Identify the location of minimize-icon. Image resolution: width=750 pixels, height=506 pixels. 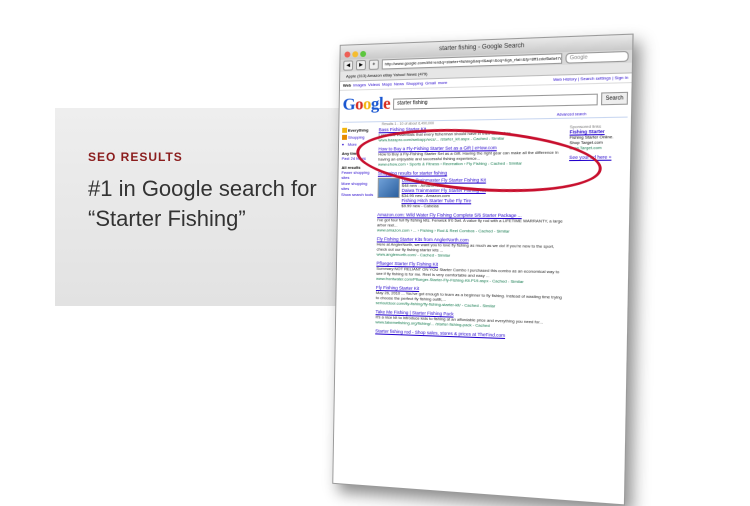
(355, 54).